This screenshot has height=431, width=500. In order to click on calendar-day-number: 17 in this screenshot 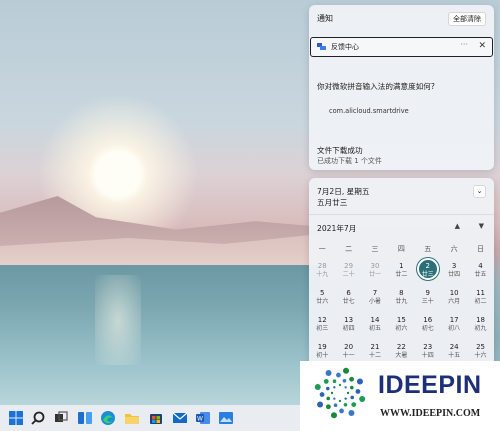, I will do `click(454, 320)`.